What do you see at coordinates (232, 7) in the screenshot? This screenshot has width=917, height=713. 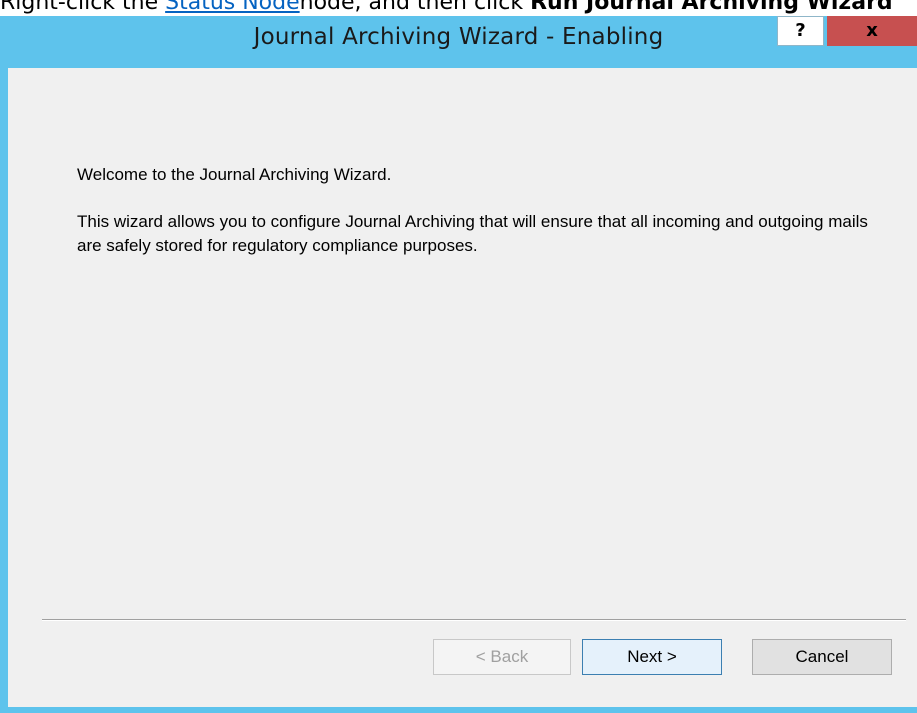 I see `status-node-link: Status Node` at bounding box center [232, 7].